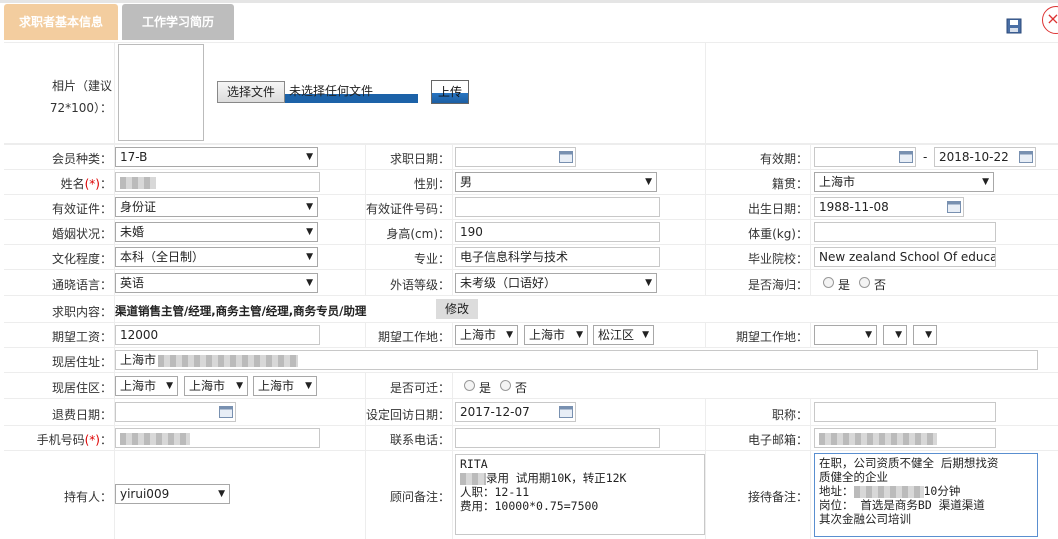 The width and height of the screenshot is (1058, 539). What do you see at coordinates (61, 22) in the screenshot?
I see `tab-basic-info: 求职者基本信息` at bounding box center [61, 22].